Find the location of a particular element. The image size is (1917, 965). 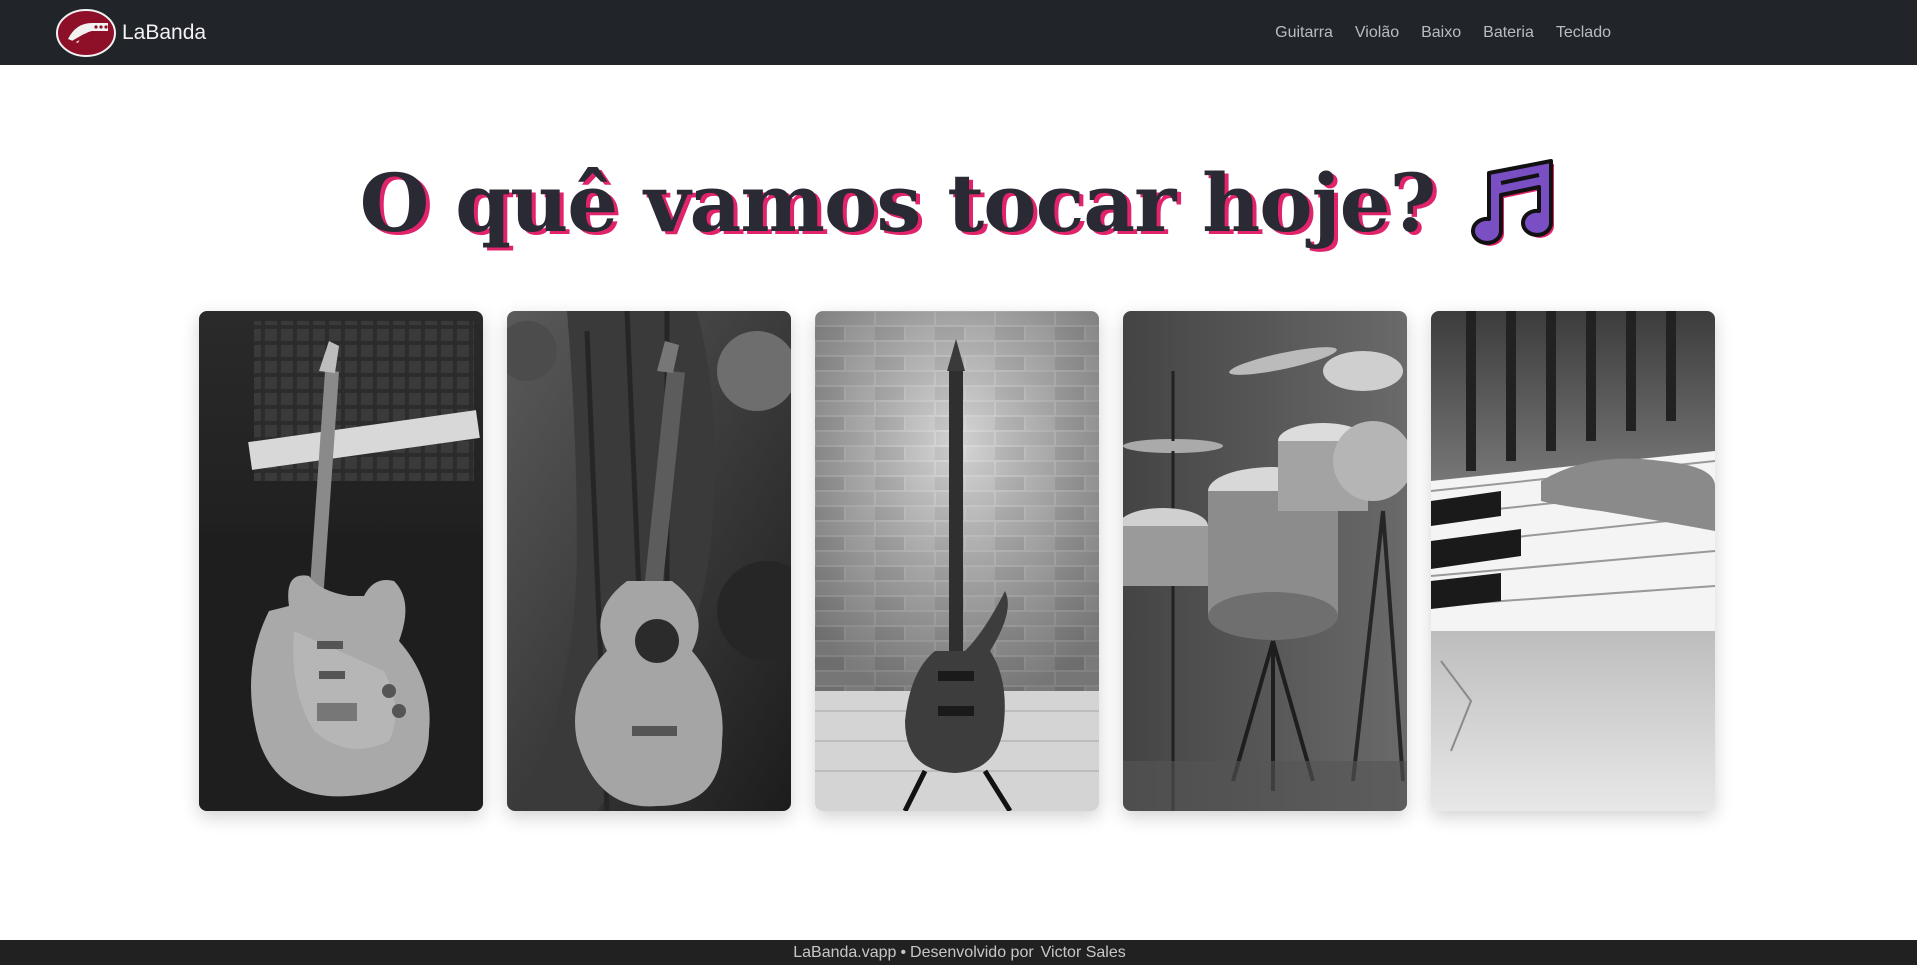

nav-links: Guitarra Violão Baixo Bateria Teclado is located at coordinates (1443, 32).